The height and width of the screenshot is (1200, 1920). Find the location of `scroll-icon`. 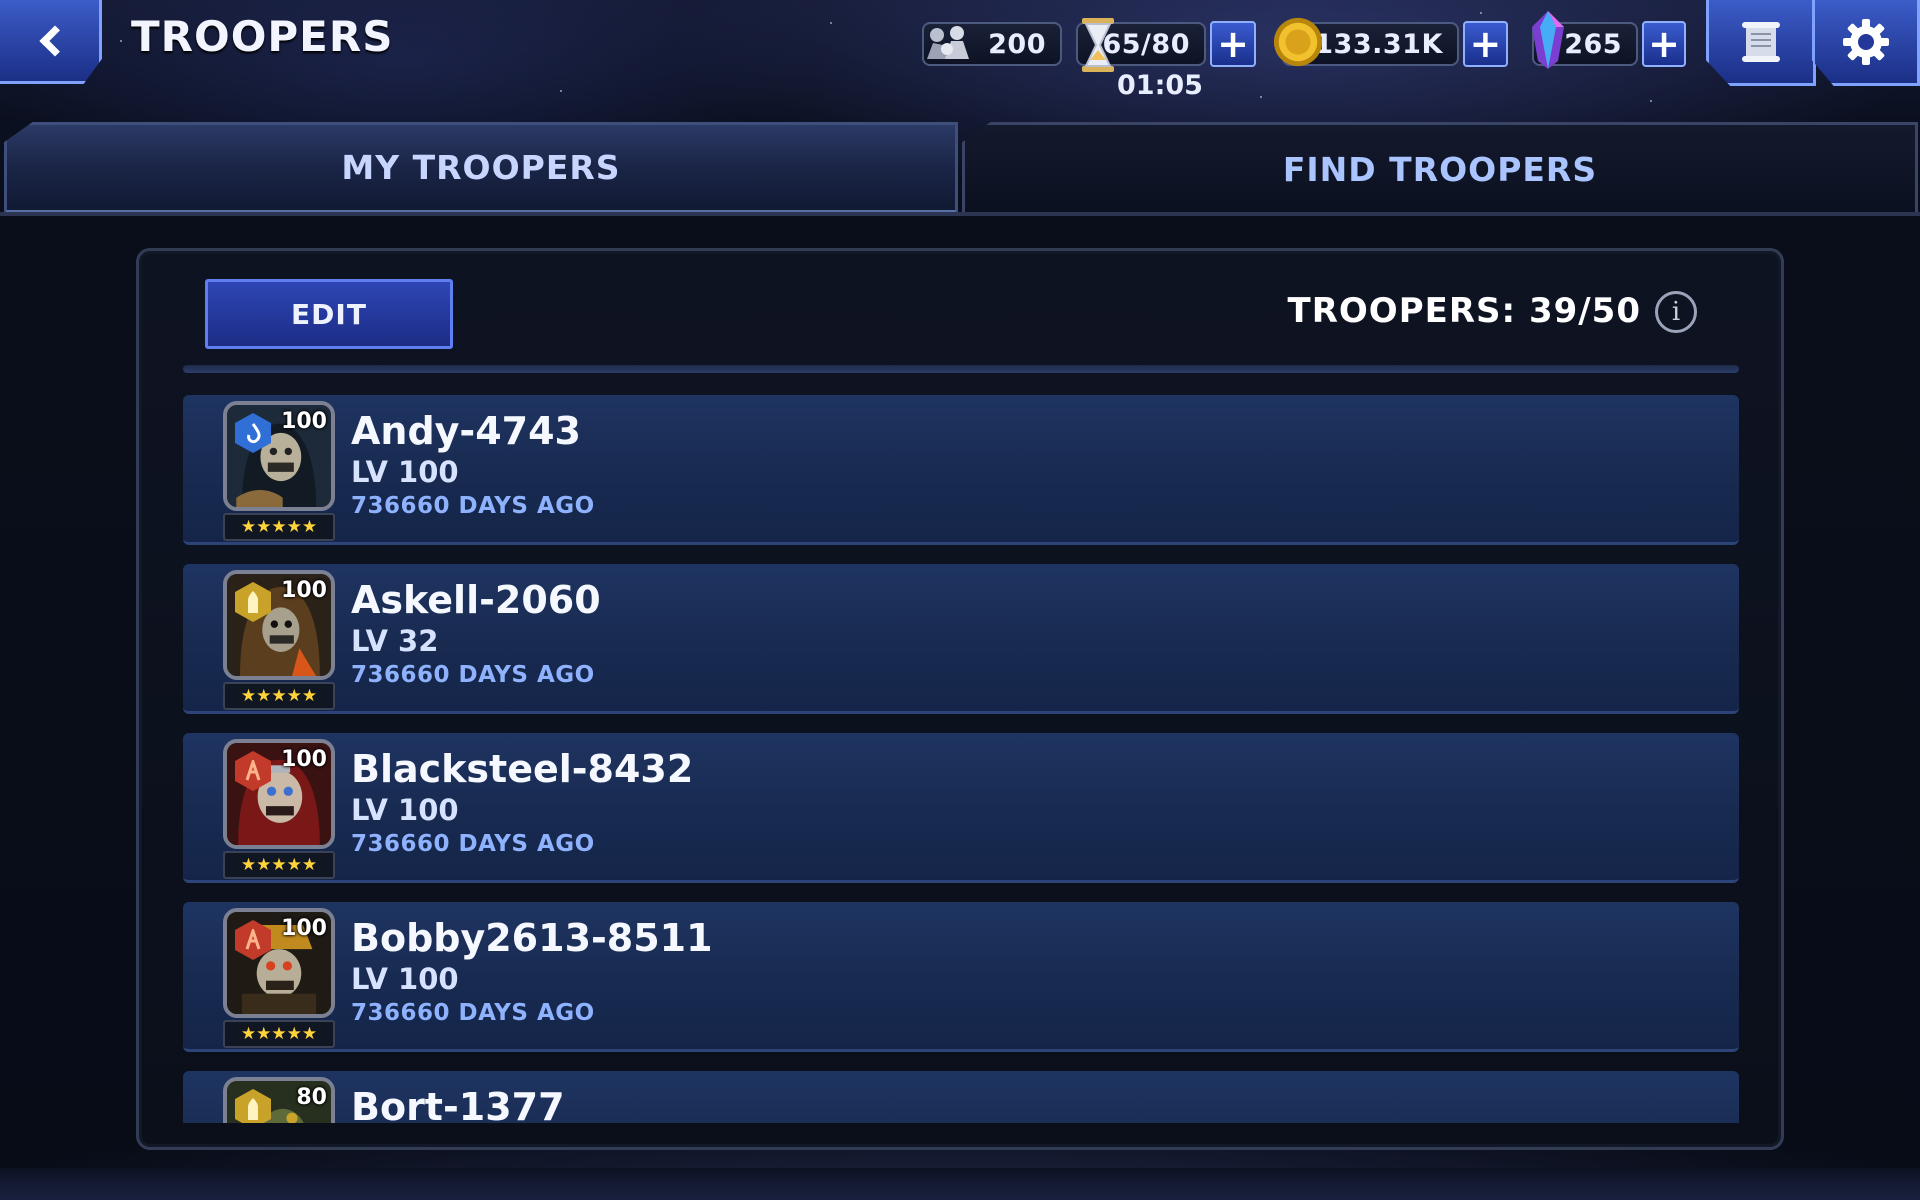

scroll-icon is located at coordinates (1761, 41).